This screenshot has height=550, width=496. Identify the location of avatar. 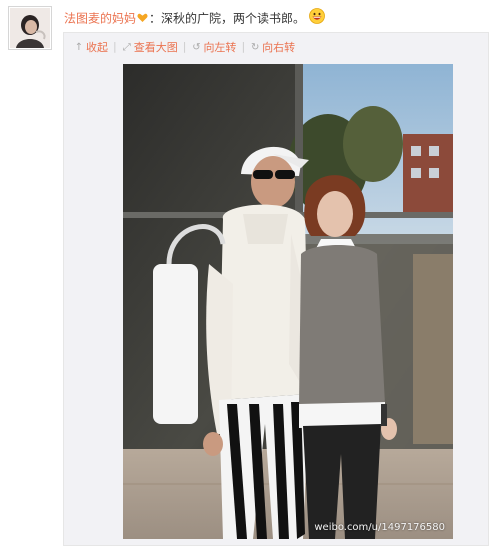
(30, 28).